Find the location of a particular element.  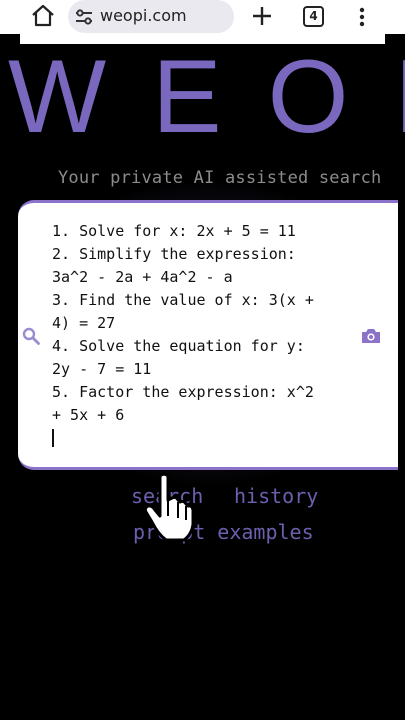

more-menu-icon is located at coordinates (362, 17).